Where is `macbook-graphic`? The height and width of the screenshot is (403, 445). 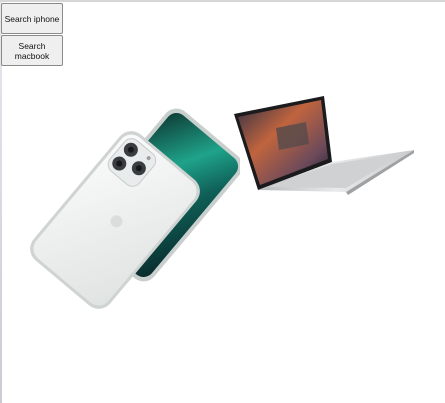
macbook-graphic is located at coordinates (324, 145).